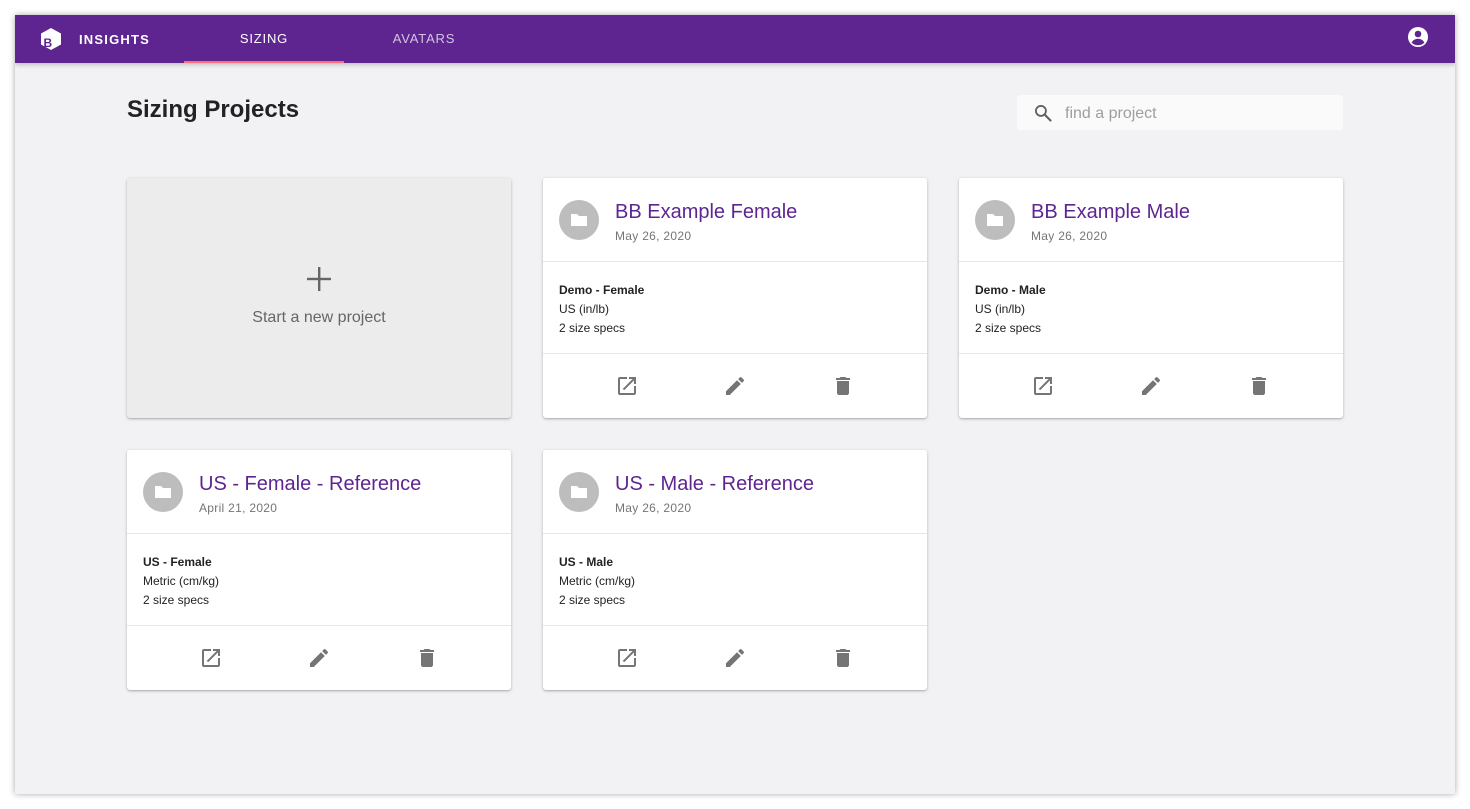 The height and width of the screenshot is (809, 1470). I want to click on card-header: BB Example Female May 26, 2020, so click(735, 219).